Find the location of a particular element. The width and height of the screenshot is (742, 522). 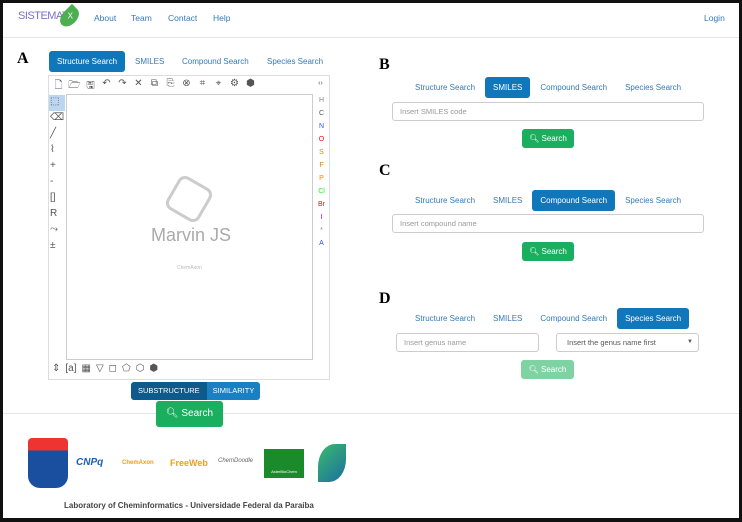

atom-icon: [a] is located at coordinates (70, 368).